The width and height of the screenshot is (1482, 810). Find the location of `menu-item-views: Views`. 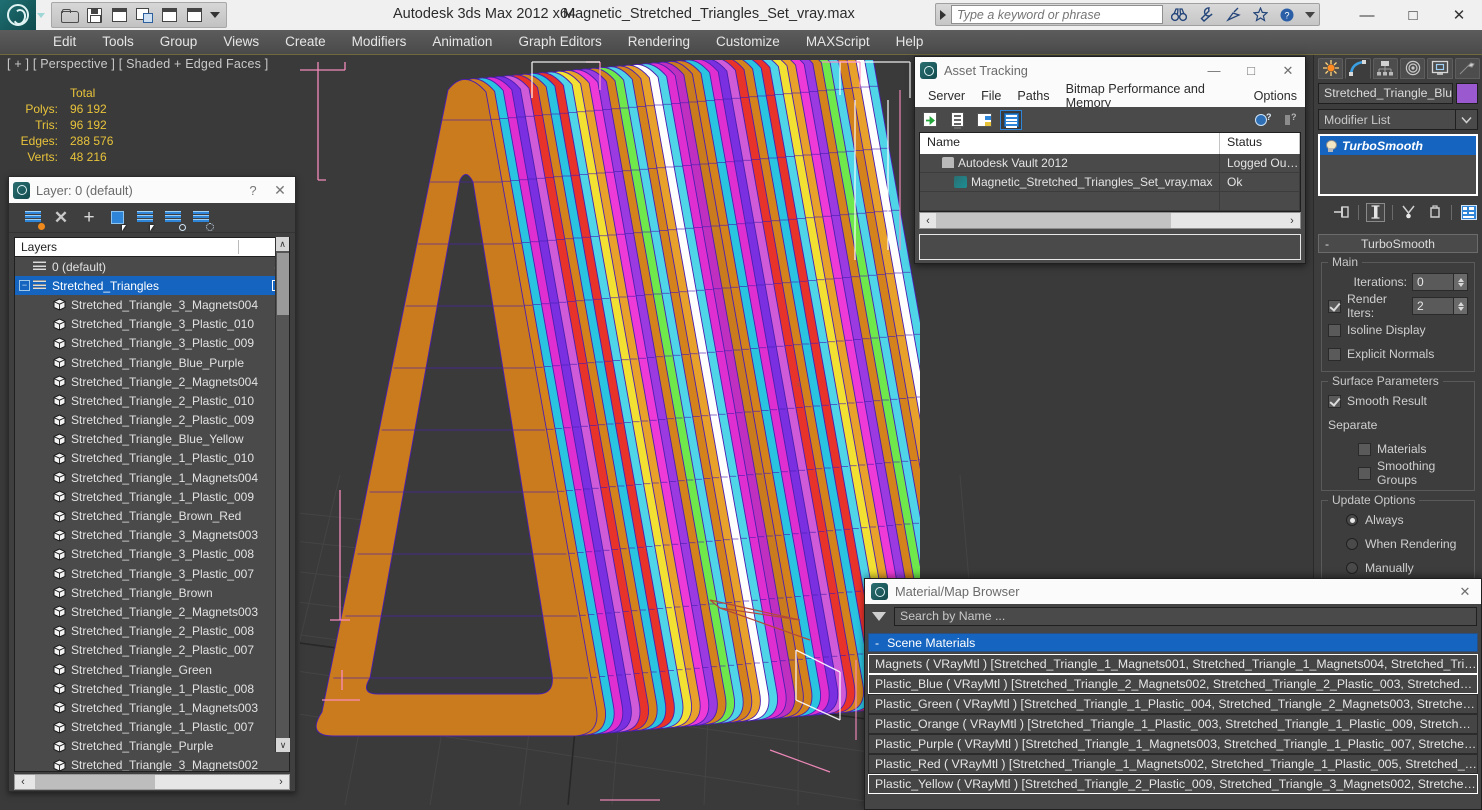

menu-item-views: Views is located at coordinates (241, 42).